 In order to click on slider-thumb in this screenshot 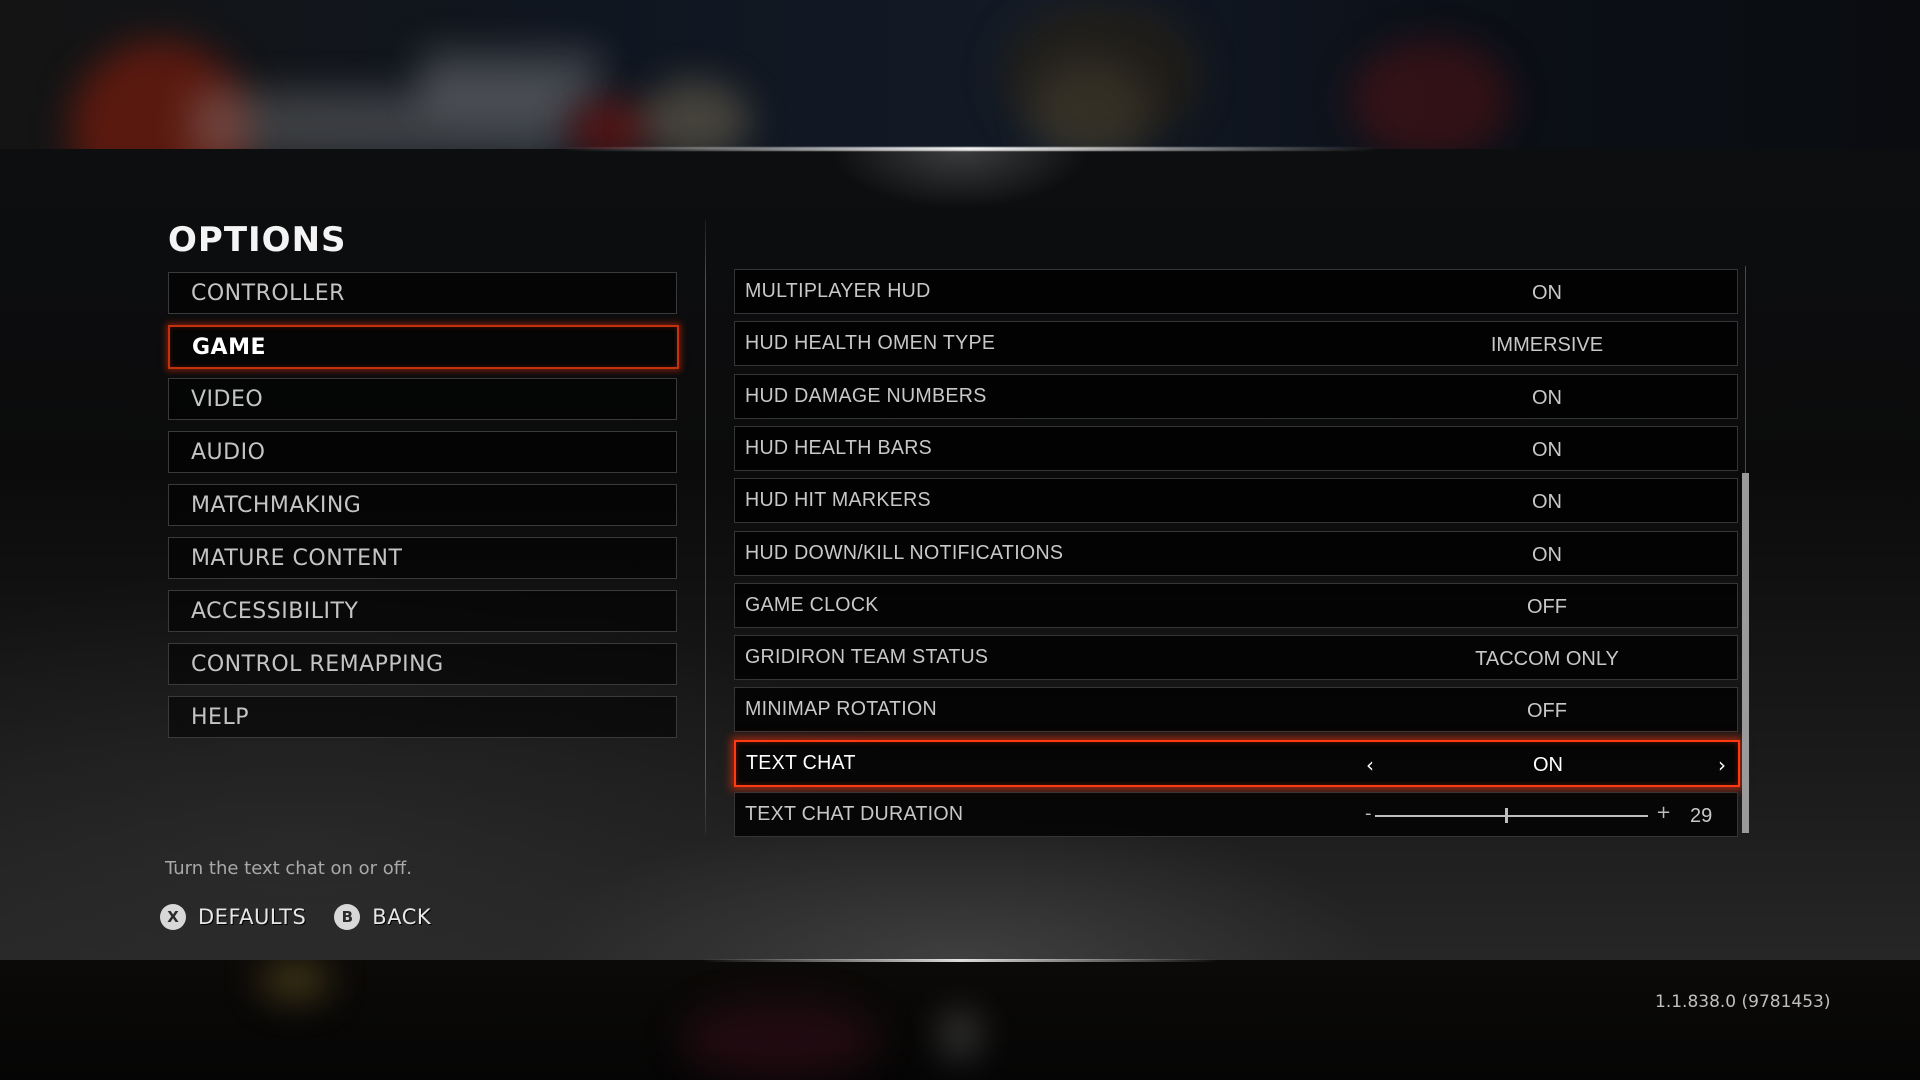, I will do `click(1507, 815)`.